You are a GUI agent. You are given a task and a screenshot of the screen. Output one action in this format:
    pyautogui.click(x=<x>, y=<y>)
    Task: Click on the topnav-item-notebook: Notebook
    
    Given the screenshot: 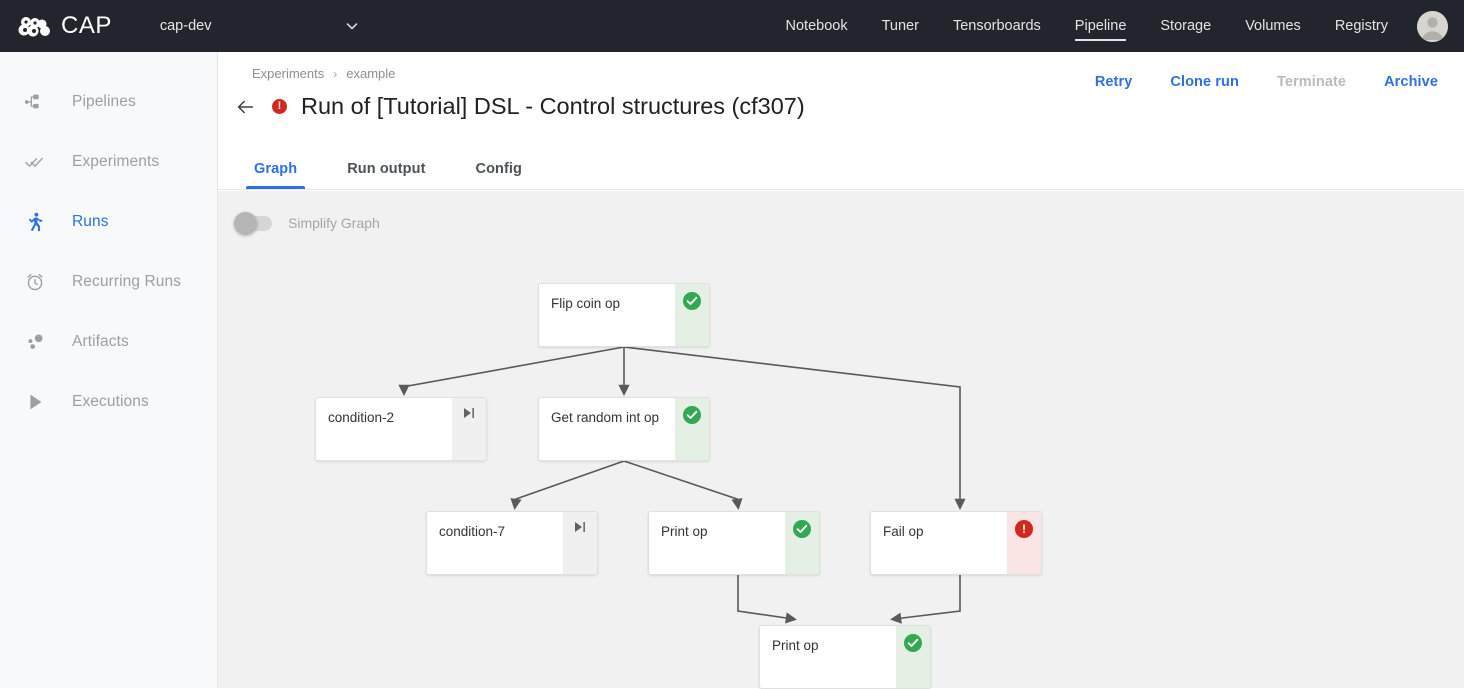 What is the action you would take?
    pyautogui.click(x=817, y=26)
    